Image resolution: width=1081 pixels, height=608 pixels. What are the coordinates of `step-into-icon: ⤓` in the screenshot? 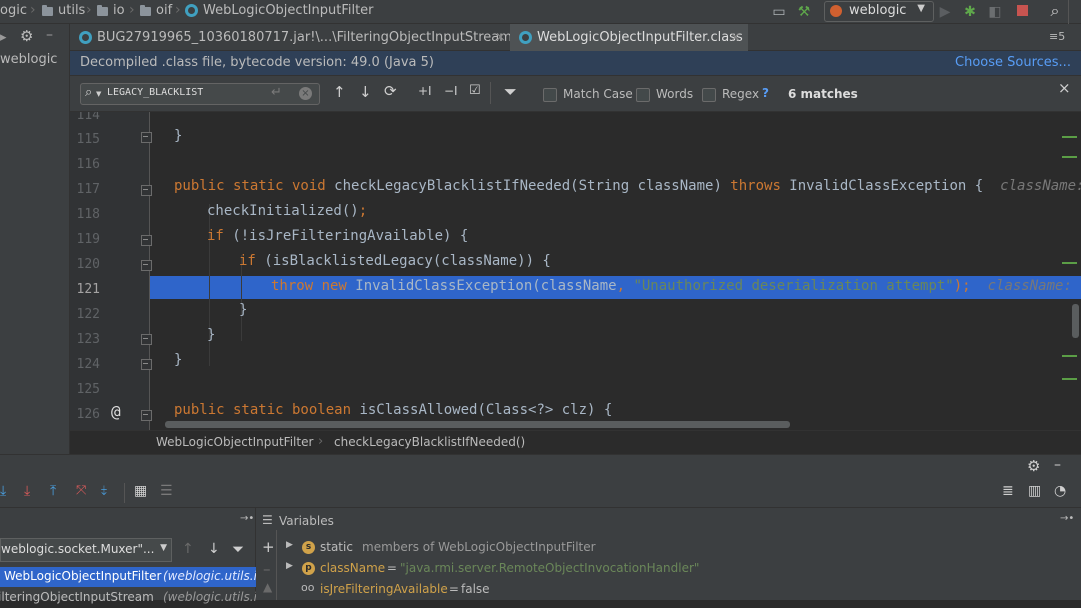 It's located at (3, 491).